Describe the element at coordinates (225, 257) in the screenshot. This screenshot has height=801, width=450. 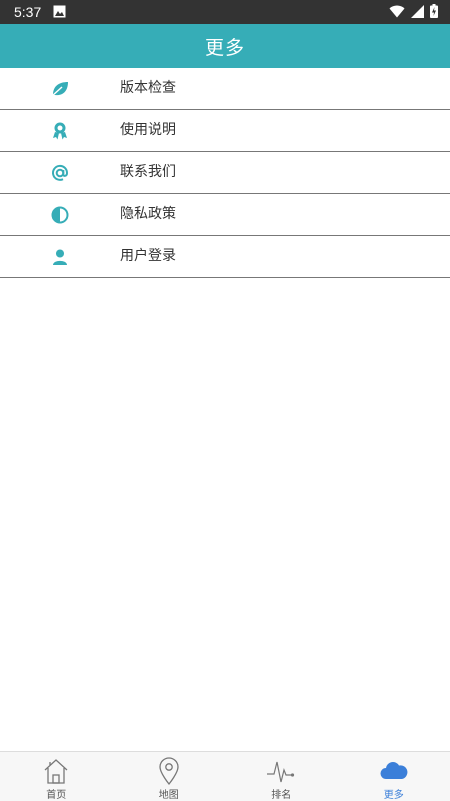
I see `menu-item-user-login: 用户登录` at that location.